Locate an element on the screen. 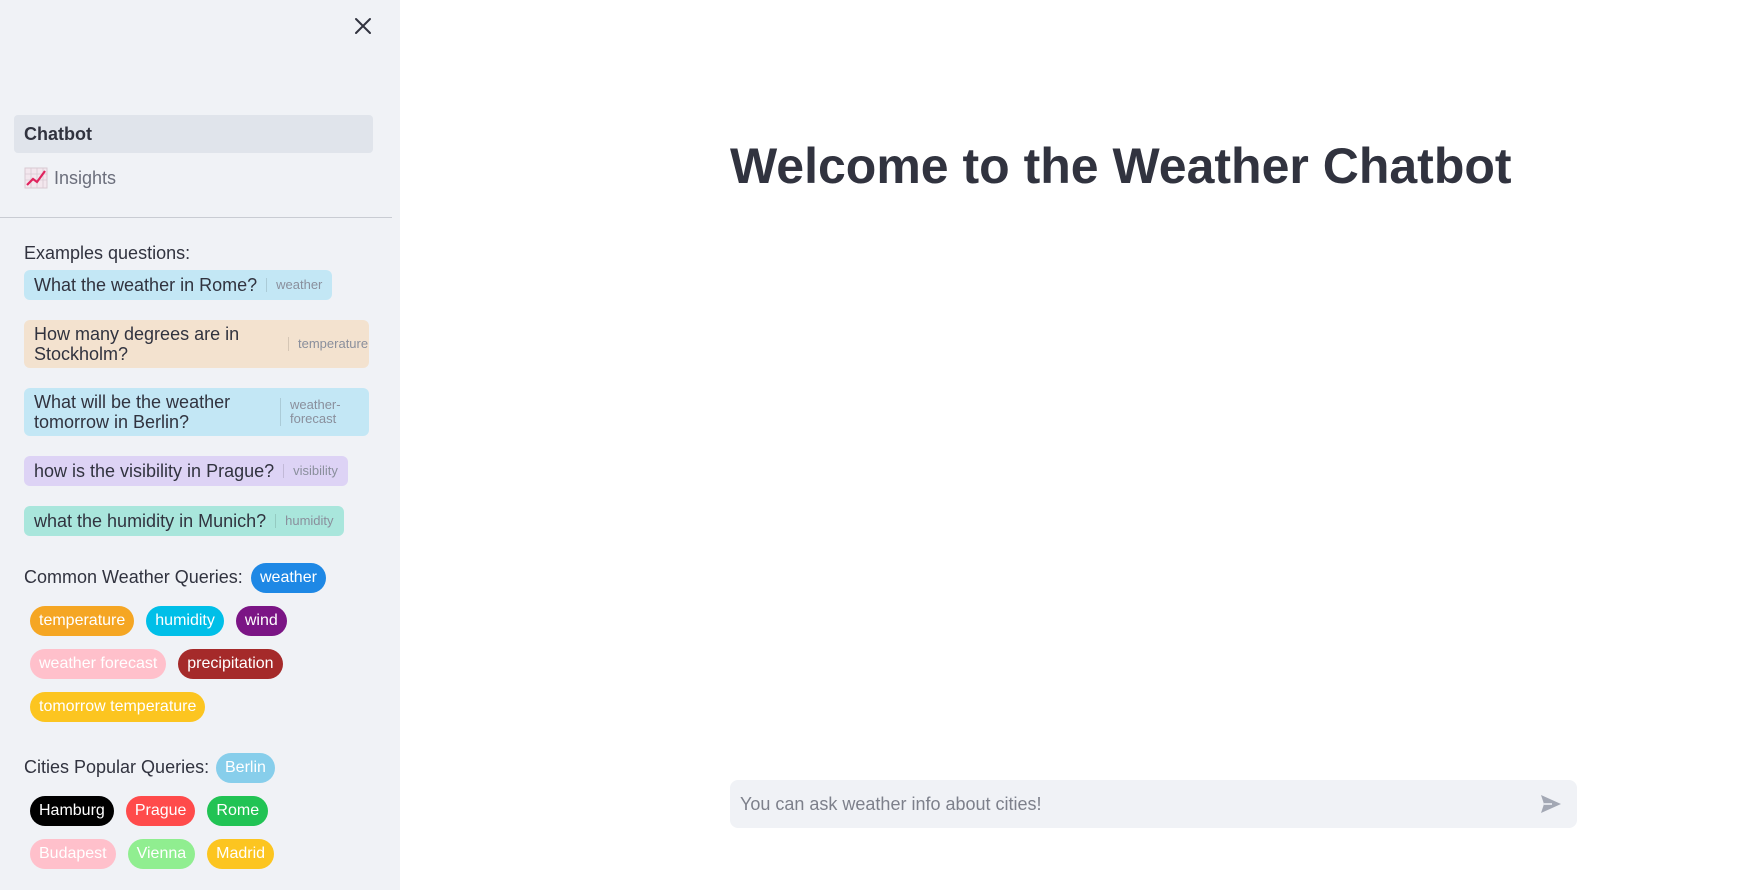 The height and width of the screenshot is (890, 1747). weather-tags-row: tomorrow temperature is located at coordinates (118, 707).